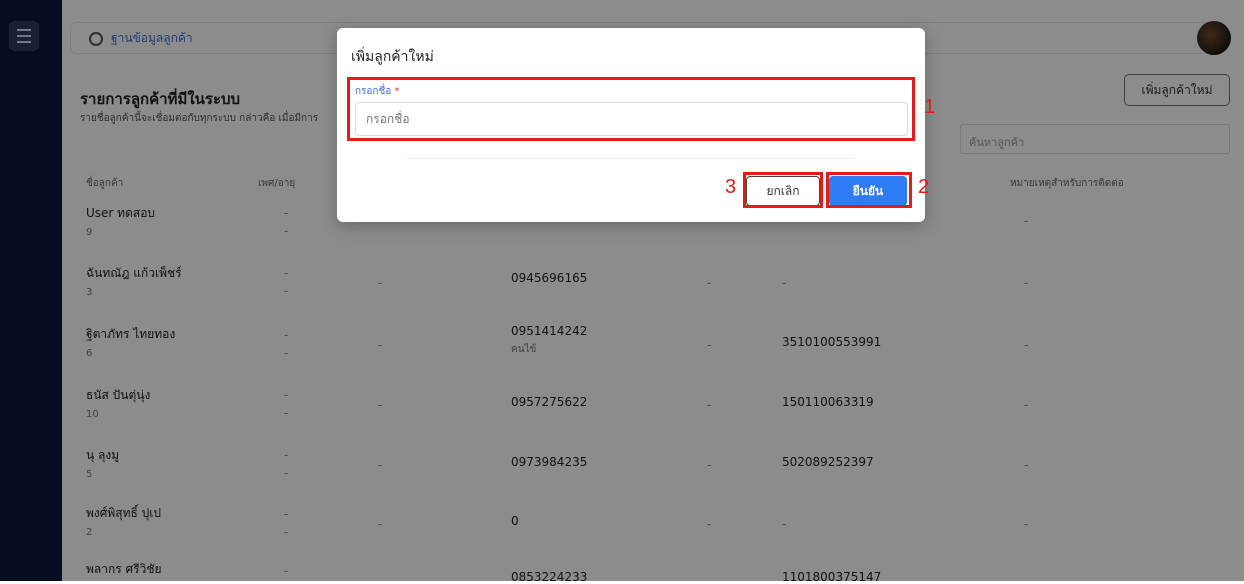 This screenshot has width=1244, height=584. What do you see at coordinates (392, 57) in the screenshot?
I see `dialog-title: เพิ่มลูกค้าใหม่` at bounding box center [392, 57].